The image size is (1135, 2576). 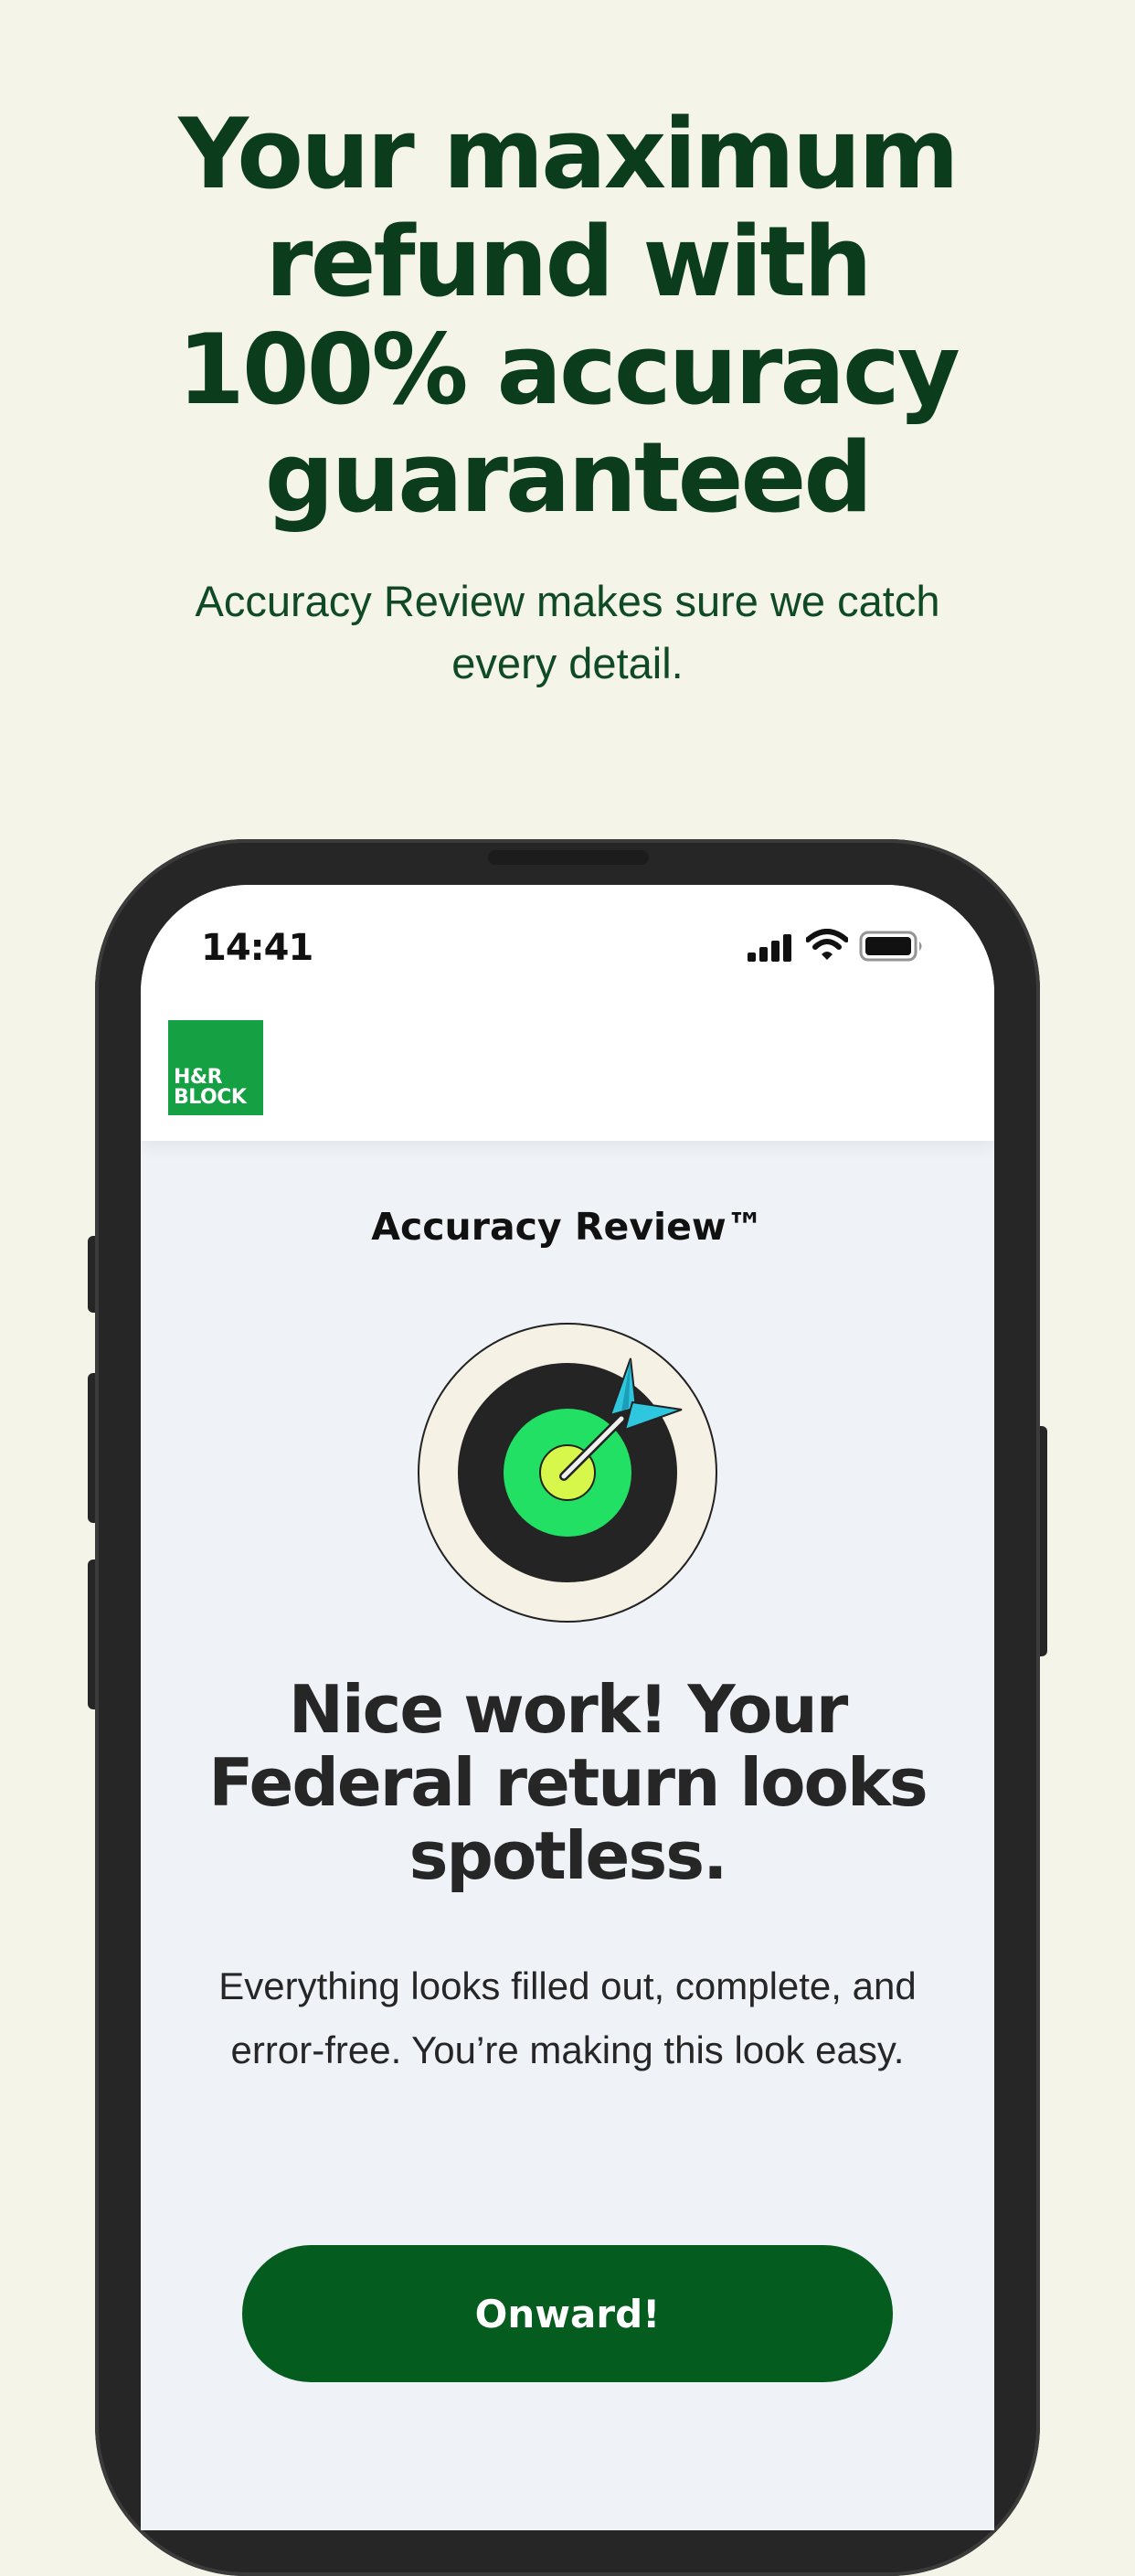 I want to click on wifi-icon, so click(x=827, y=944).